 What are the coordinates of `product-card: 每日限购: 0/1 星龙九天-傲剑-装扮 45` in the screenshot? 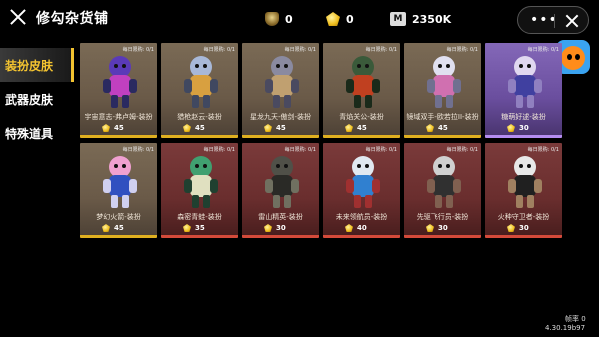 It's located at (280, 90).